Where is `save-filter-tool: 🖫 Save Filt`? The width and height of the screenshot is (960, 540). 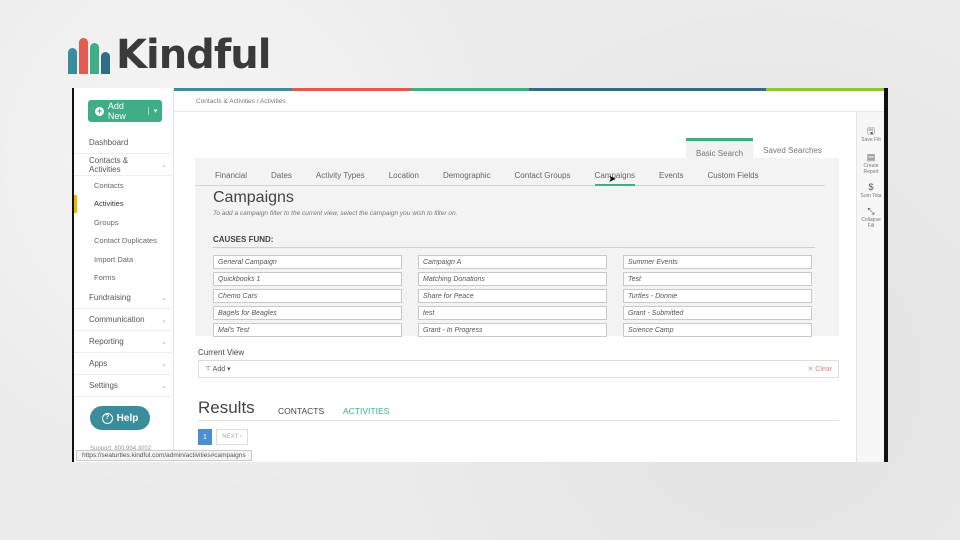
save-filter-tool: 🖫 Save Filt is located at coordinates (870, 134).